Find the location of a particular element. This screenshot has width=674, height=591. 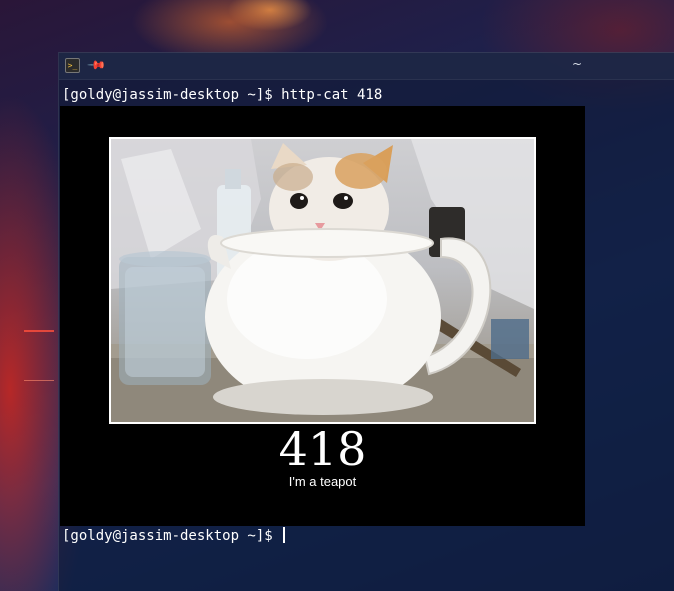

prompt-text: [goldy@jassim-desktop ~]$ is located at coordinates (172, 536).